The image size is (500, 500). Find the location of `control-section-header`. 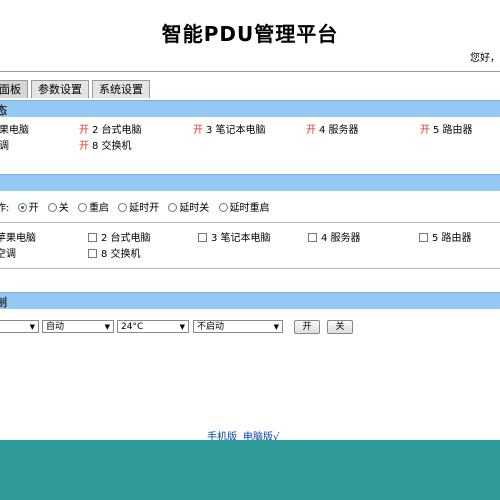

control-section-header is located at coordinates (250, 182).